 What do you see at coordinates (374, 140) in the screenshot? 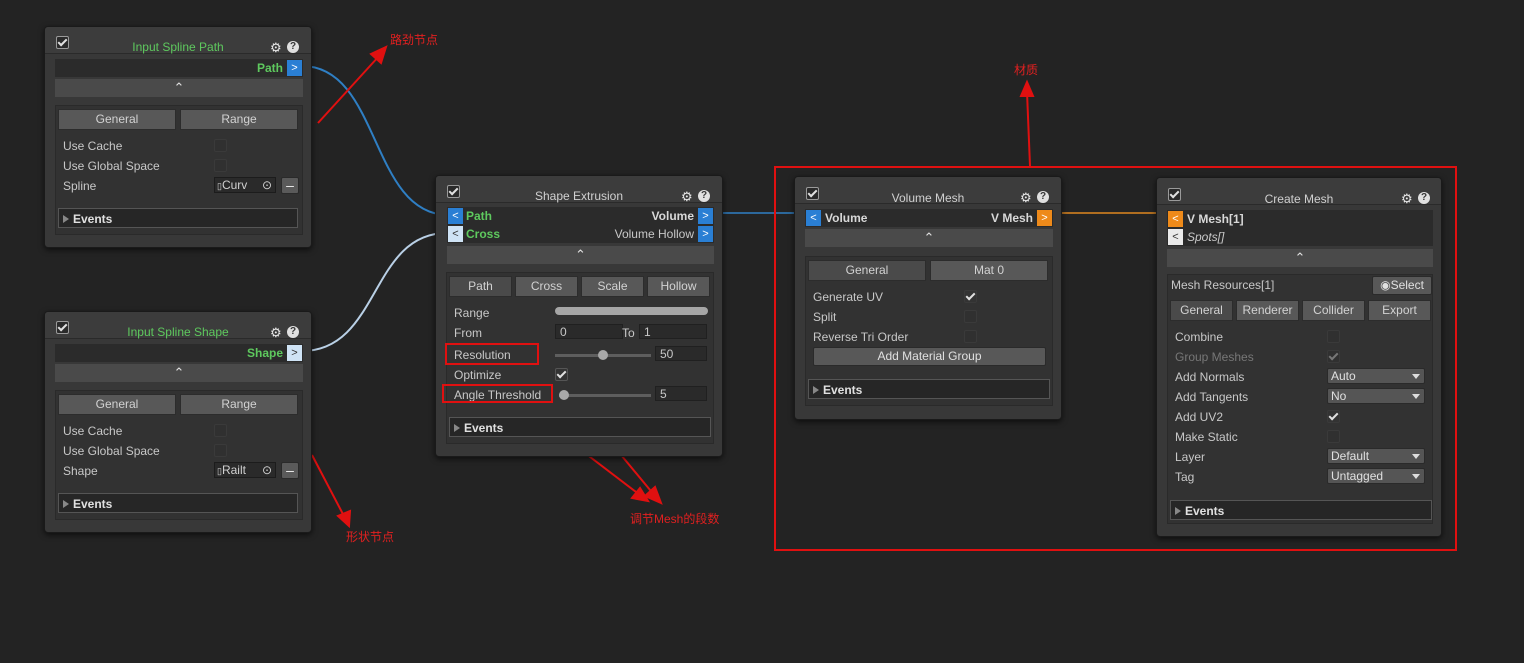
I see `wire-path-to-path` at bounding box center [374, 140].